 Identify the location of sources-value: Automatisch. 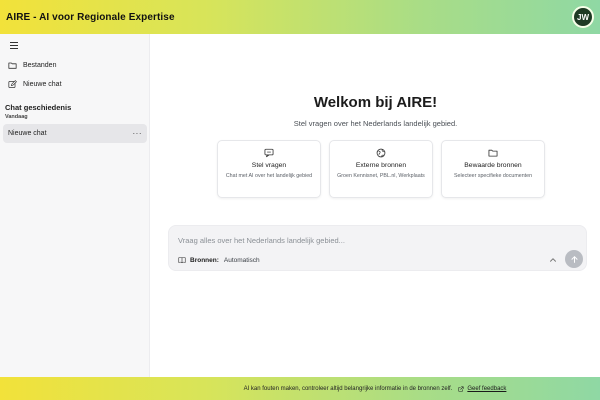
(241, 260).